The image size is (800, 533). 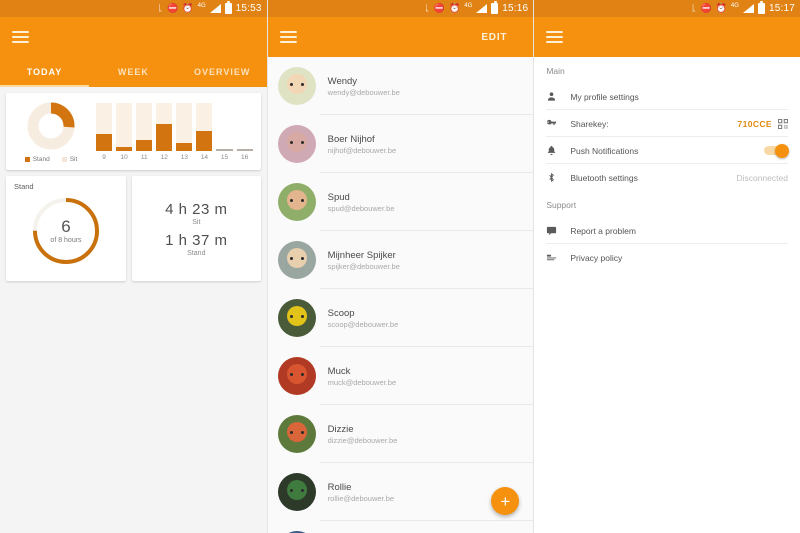 I want to click on user-name: Rollie, so click(x=339, y=487).